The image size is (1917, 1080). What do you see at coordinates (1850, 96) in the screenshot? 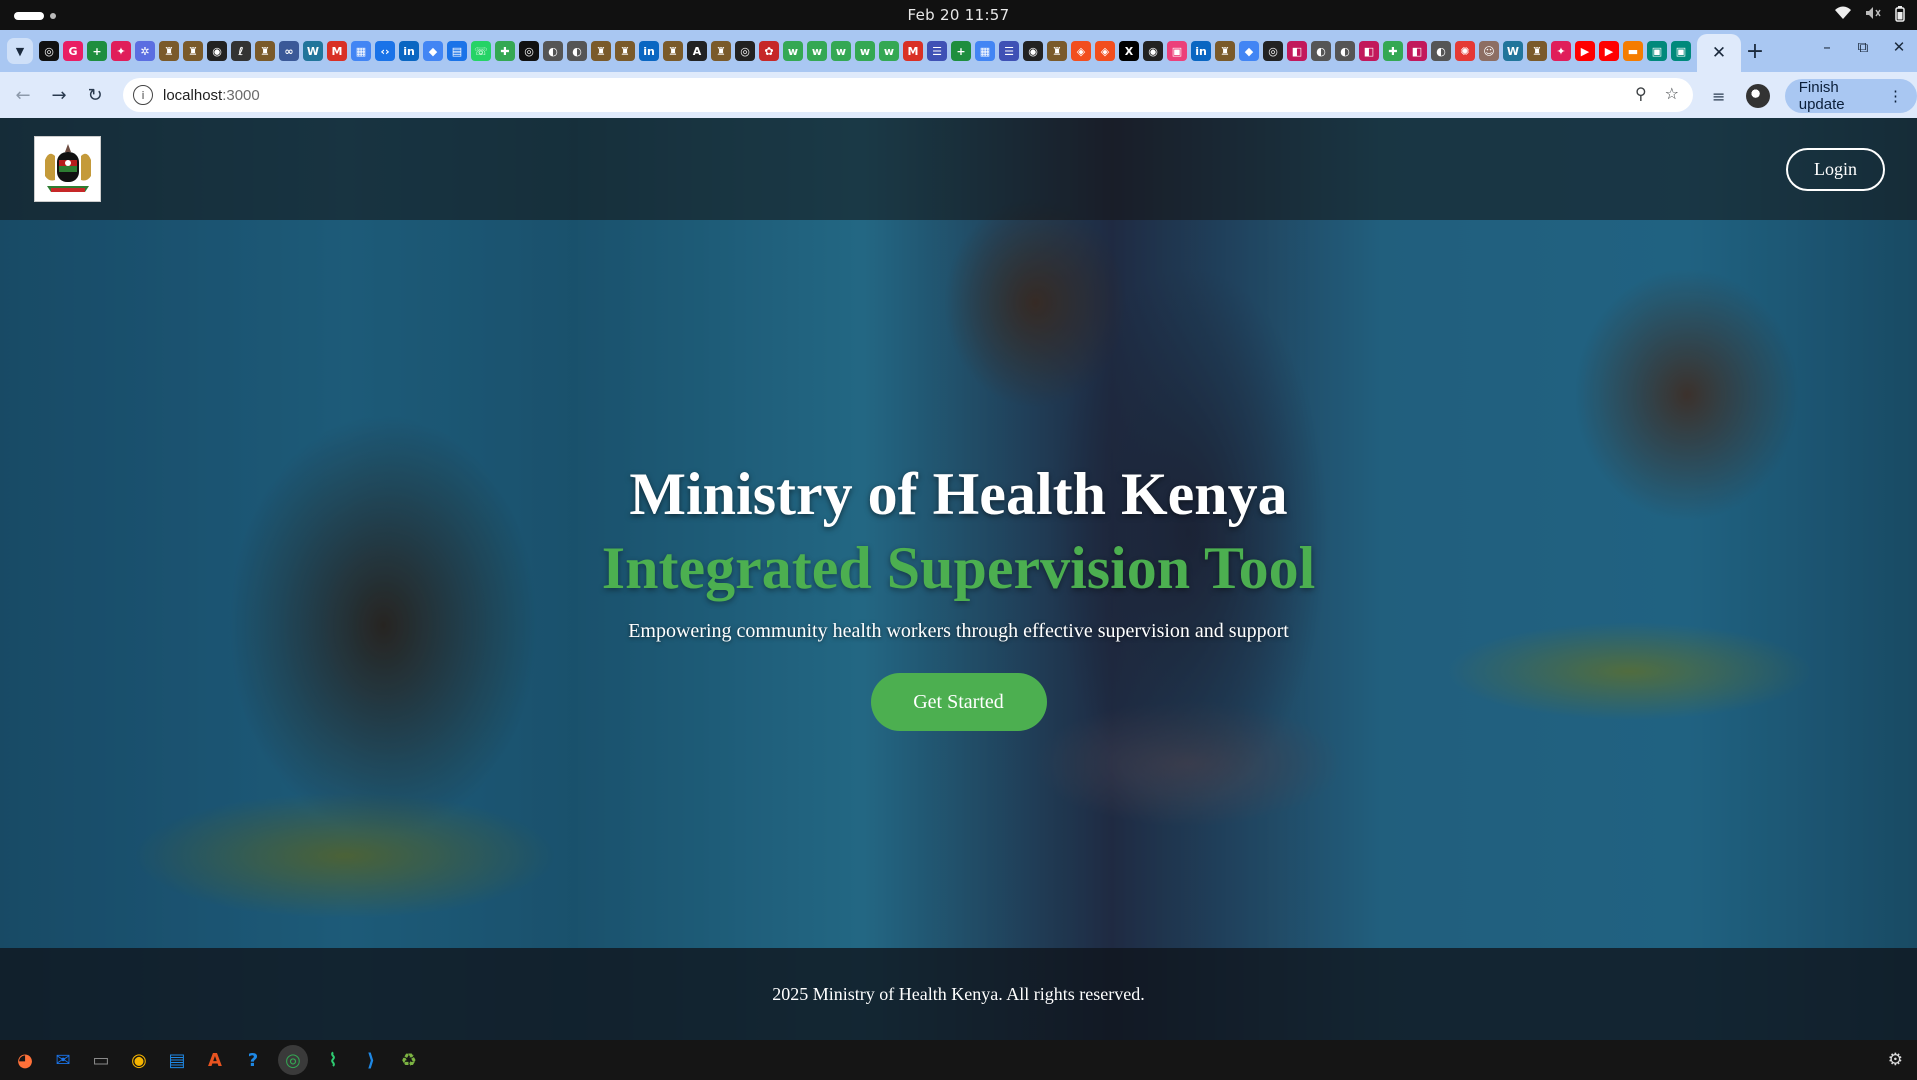
I see `finish-update-button: Finish update ⋮` at bounding box center [1850, 96].